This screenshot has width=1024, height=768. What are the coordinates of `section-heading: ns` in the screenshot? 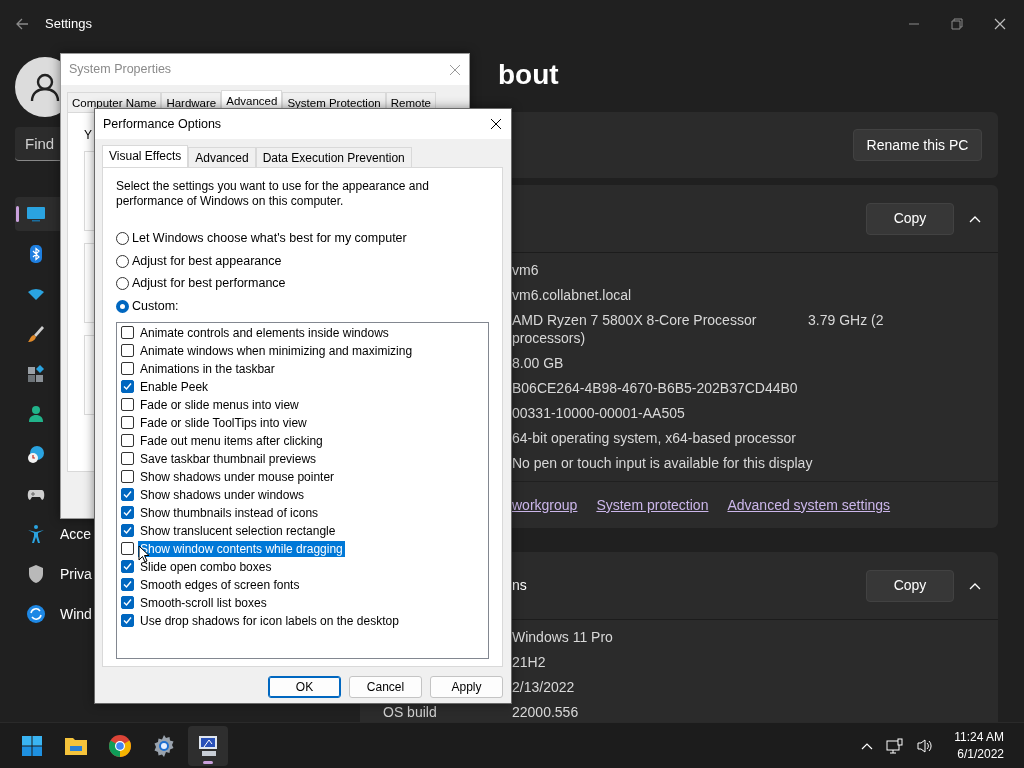 It's located at (519, 585).